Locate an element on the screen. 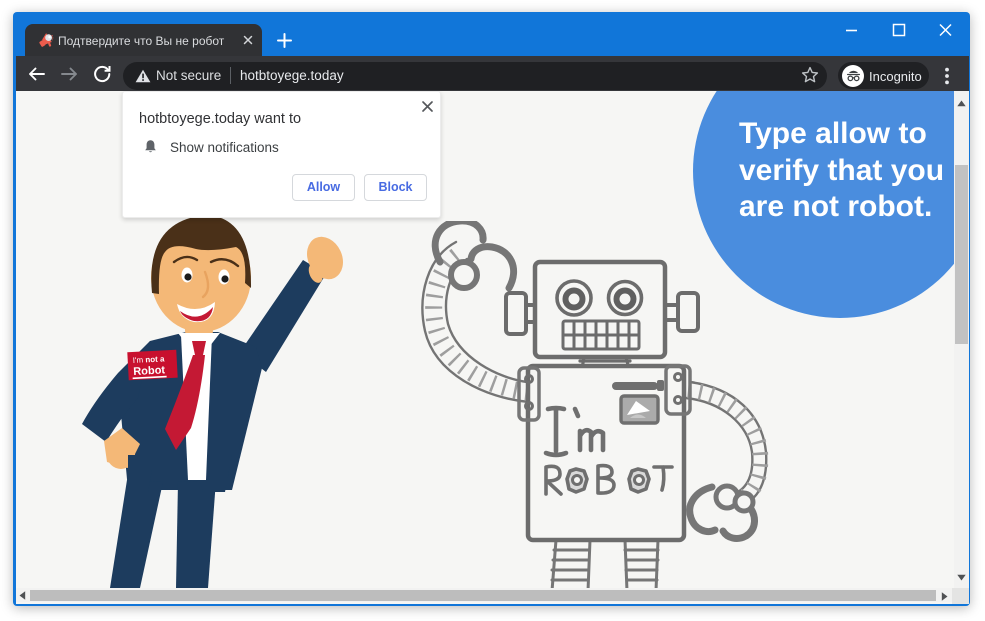 The width and height of the screenshot is (985, 621). svg-text: I'm not a is located at coordinates (149, 359).